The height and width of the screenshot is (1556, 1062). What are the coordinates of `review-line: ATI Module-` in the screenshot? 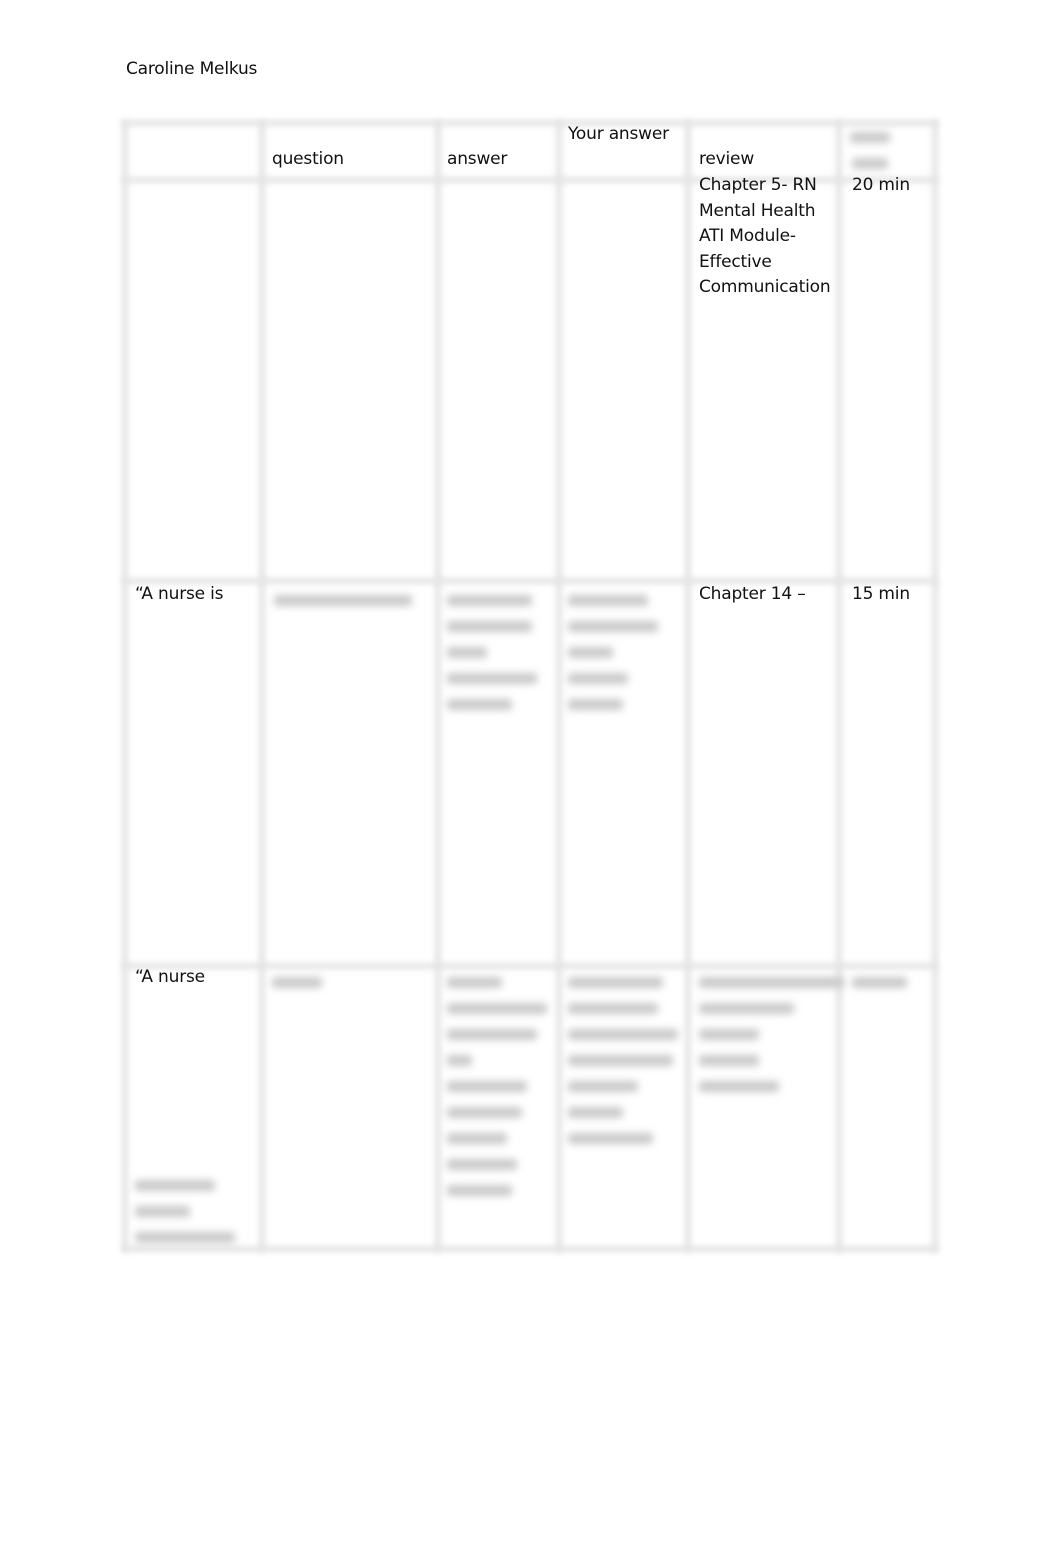 It's located at (747, 236).